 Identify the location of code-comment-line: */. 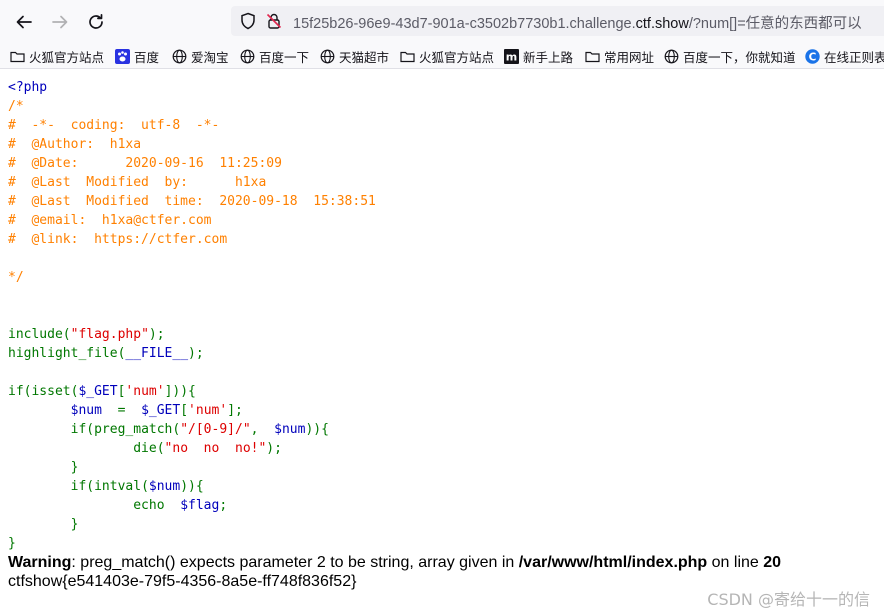
(16, 277).